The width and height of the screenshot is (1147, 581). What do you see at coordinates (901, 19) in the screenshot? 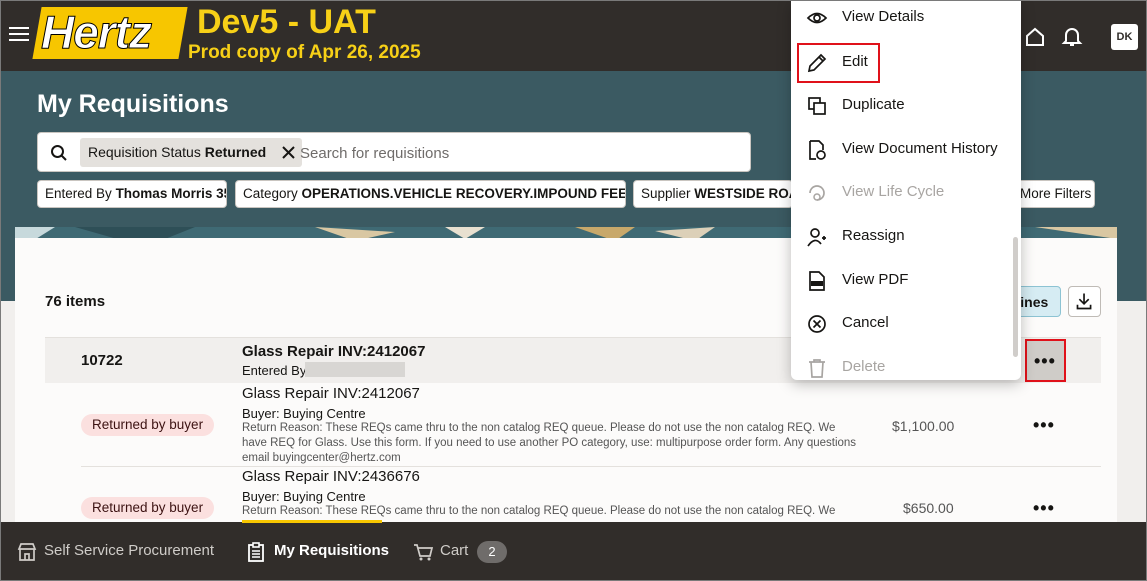
I see `menu-view-details: View Details` at bounding box center [901, 19].